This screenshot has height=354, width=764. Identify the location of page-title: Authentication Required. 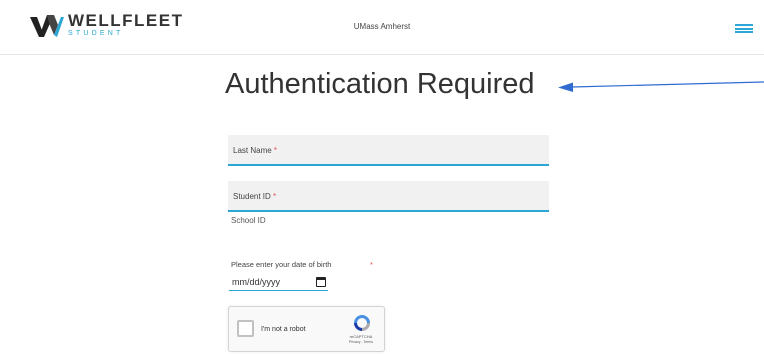
(380, 84).